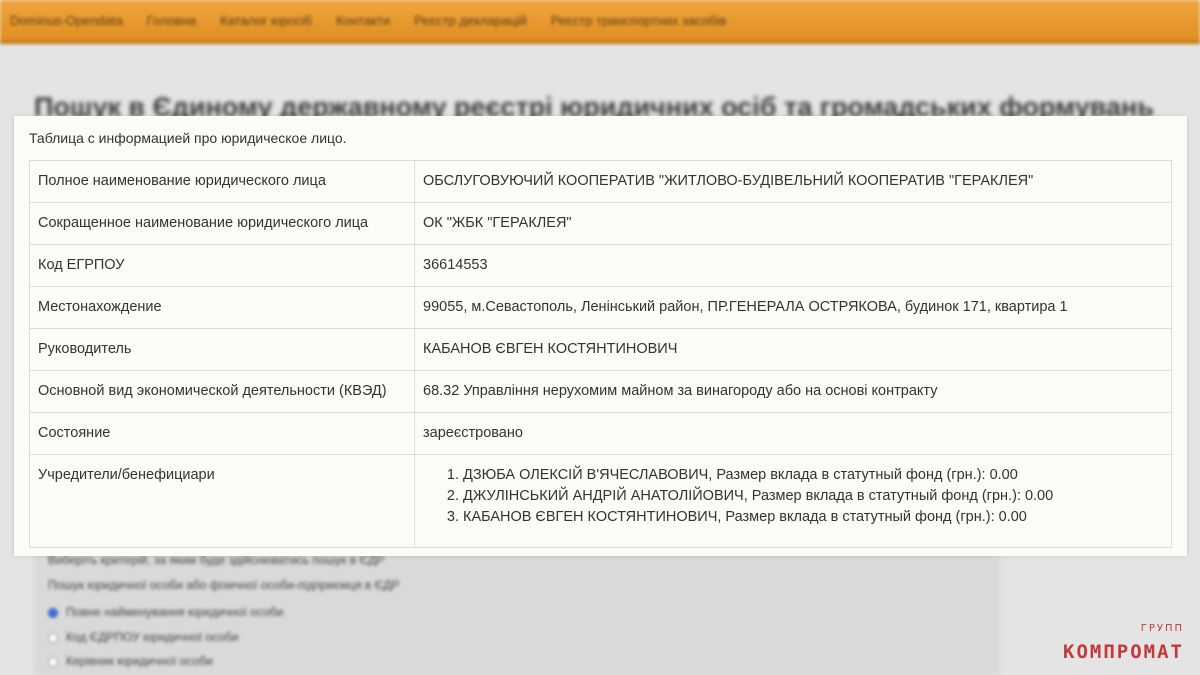 This screenshot has height=675, width=1200. Describe the element at coordinates (793, 223) in the screenshot. I see `row-value-short-name: ОК "ЖБК "ГЕРАКЛЕЯ"` at that location.